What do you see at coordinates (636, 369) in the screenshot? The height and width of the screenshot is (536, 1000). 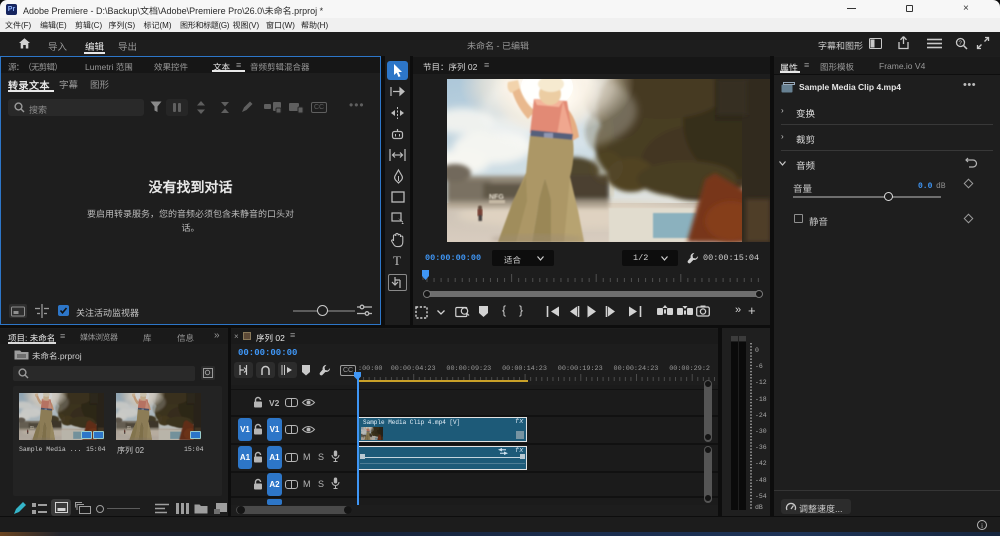 I see `svg-text: 00:00:24:23` at bounding box center [636, 369].